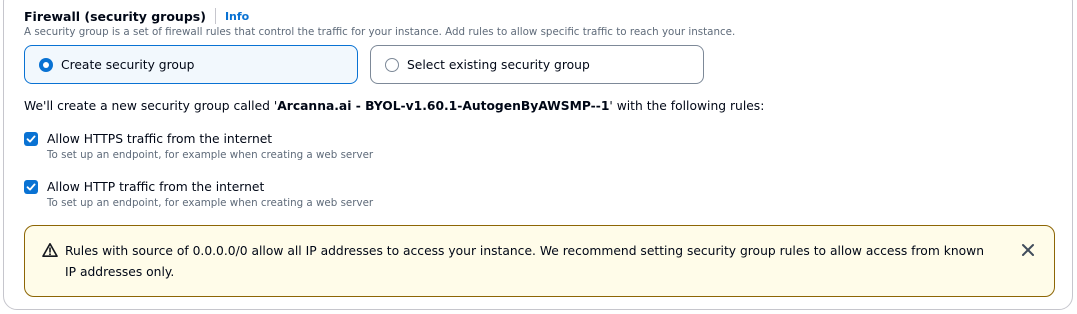 The height and width of the screenshot is (314, 1077). Describe the element at coordinates (160, 139) in the screenshot. I see `https-rule-label: Allow HTTPS traffic from the internet` at that location.